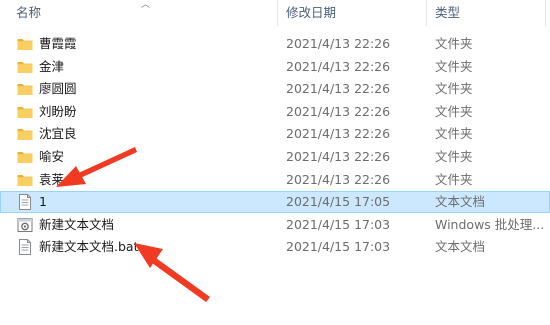 This screenshot has width=550, height=325. What do you see at coordinates (275, 13) in the screenshot?
I see `column-header-bar: ︿ 名称 修改日期 类型` at bounding box center [275, 13].